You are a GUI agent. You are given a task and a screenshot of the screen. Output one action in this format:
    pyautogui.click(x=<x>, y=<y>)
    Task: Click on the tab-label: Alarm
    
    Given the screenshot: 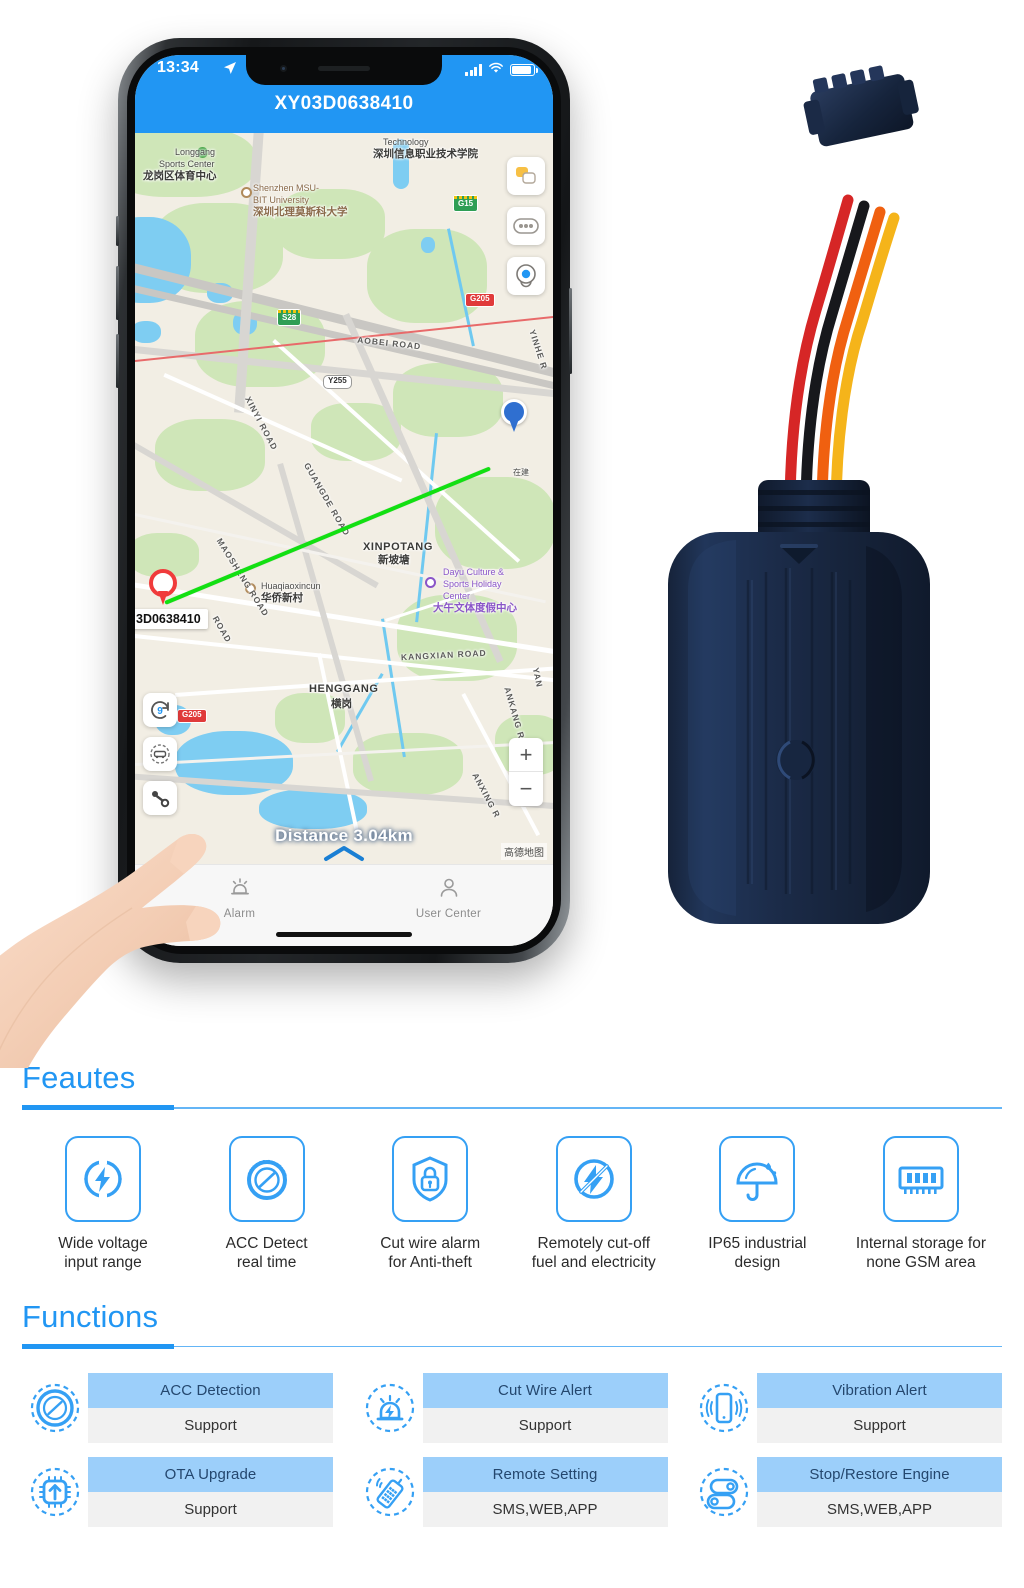 What is the action you would take?
    pyautogui.click(x=239, y=914)
    